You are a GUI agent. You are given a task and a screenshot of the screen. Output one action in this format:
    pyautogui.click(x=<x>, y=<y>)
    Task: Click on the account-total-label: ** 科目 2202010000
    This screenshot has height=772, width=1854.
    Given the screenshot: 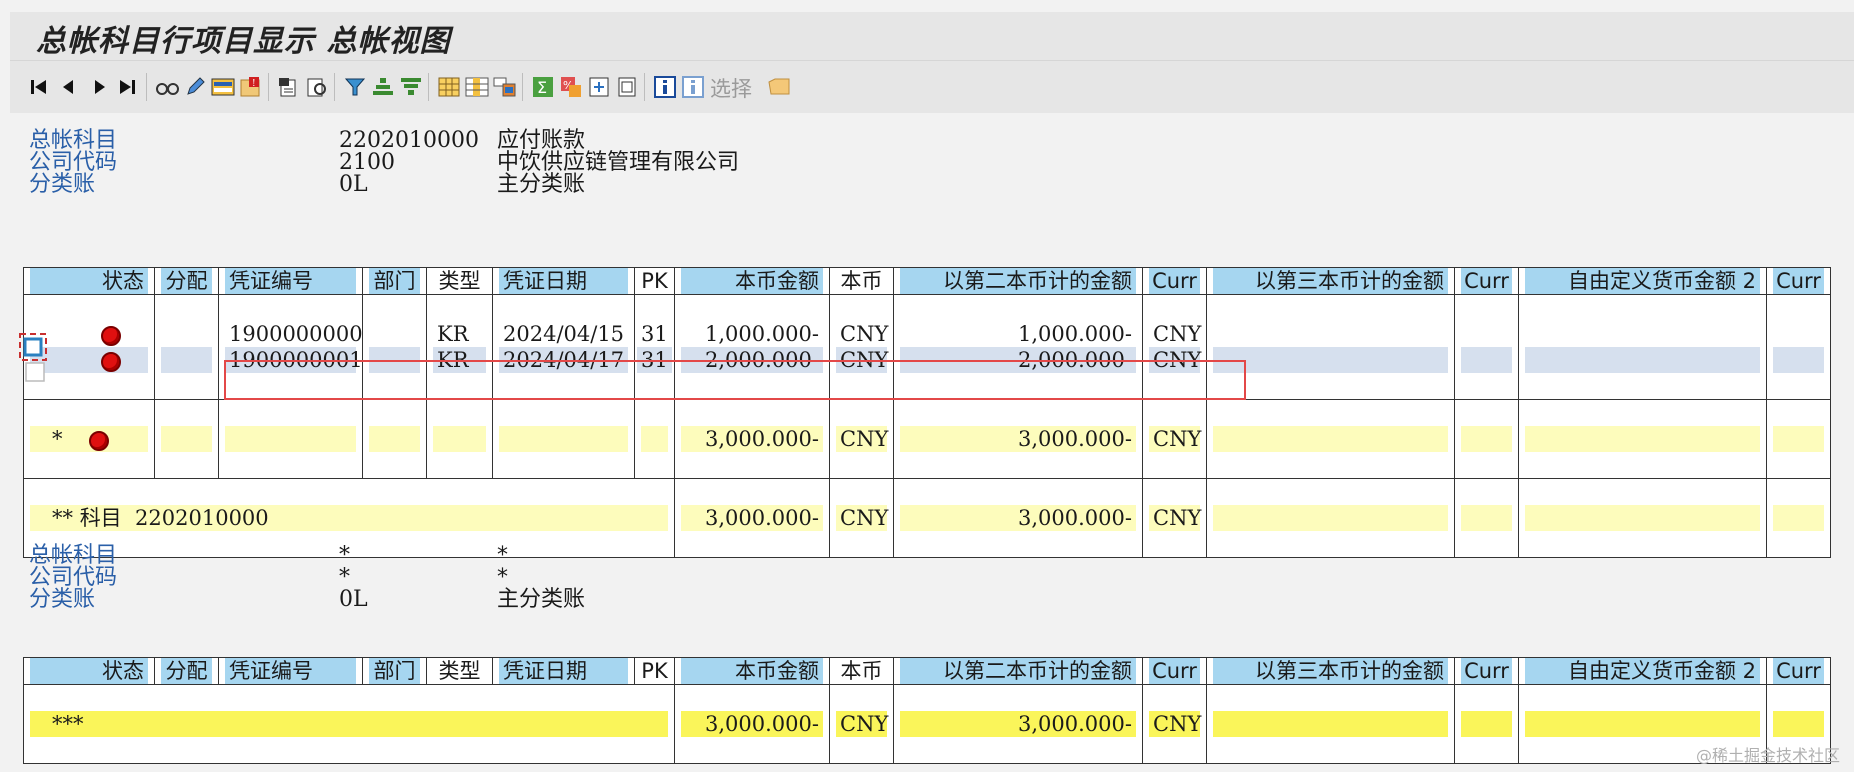 What is the action you would take?
    pyautogui.click(x=349, y=518)
    